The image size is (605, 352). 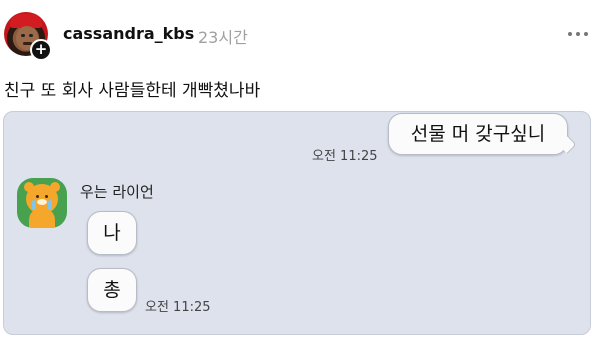 I want to click on post-timestamp: 23시간, so click(x=223, y=37).